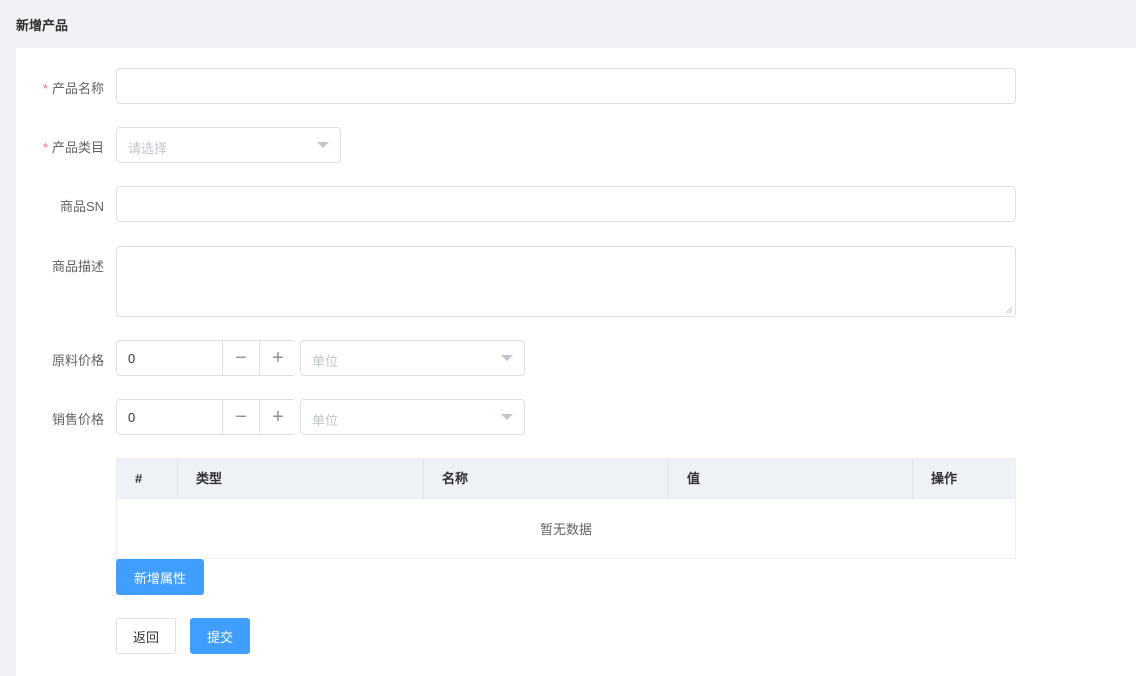 This screenshot has height=676, width=1136. I want to click on page-title: 新增产品, so click(42, 25).